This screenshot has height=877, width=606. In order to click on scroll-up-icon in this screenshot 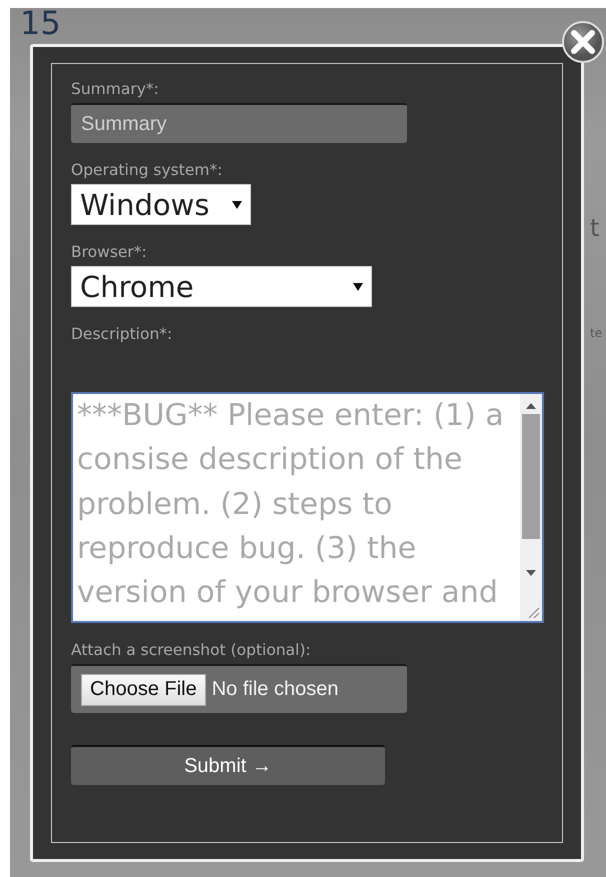, I will do `click(531, 406)`.